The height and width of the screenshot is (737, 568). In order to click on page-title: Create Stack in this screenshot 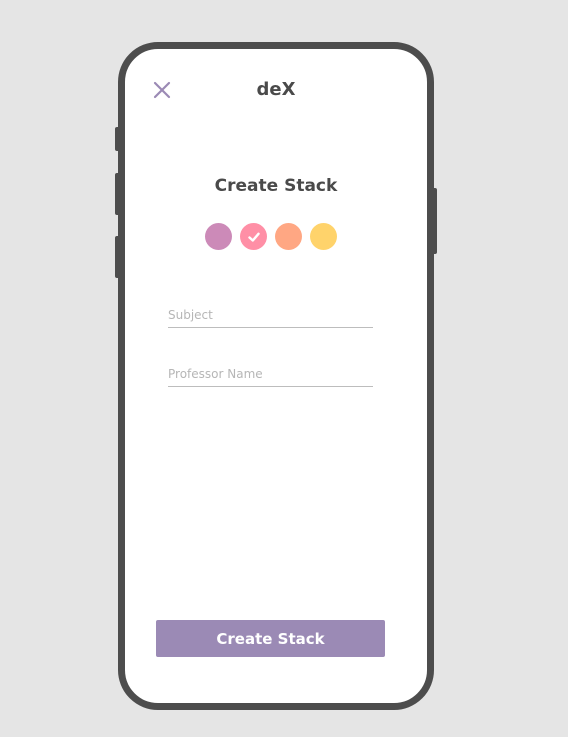, I will do `click(276, 186)`.